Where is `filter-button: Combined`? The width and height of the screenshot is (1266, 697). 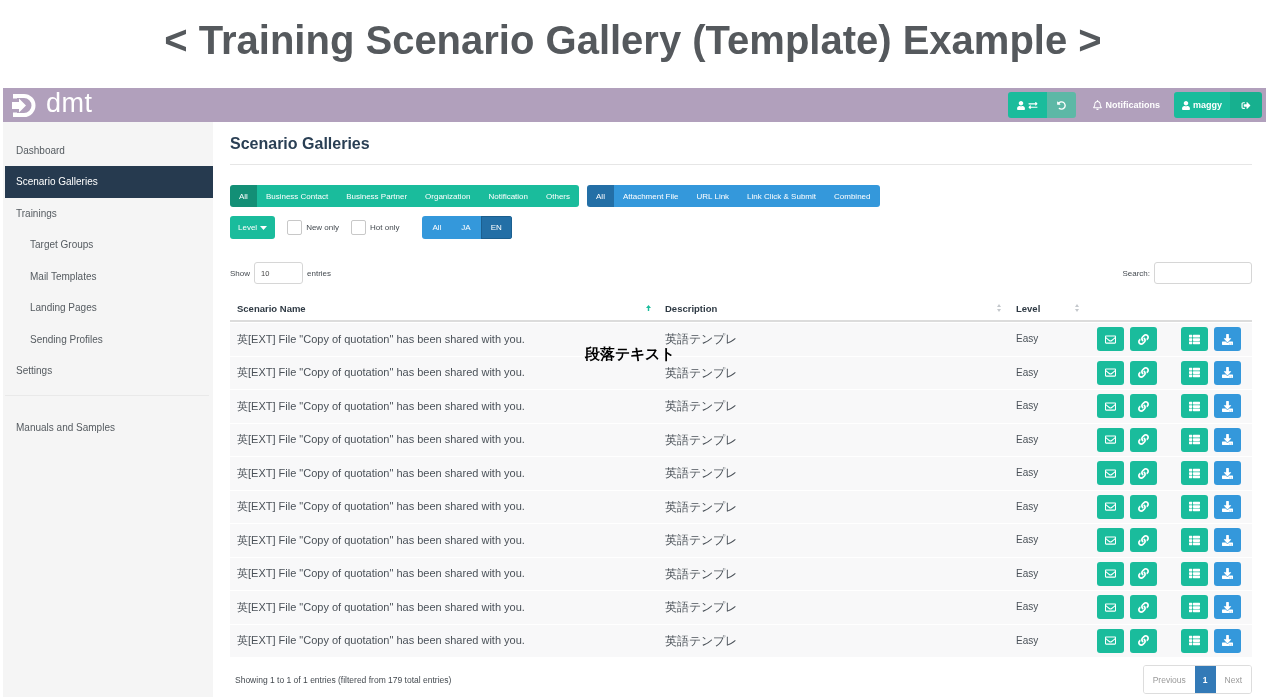
filter-button: Combined is located at coordinates (852, 196).